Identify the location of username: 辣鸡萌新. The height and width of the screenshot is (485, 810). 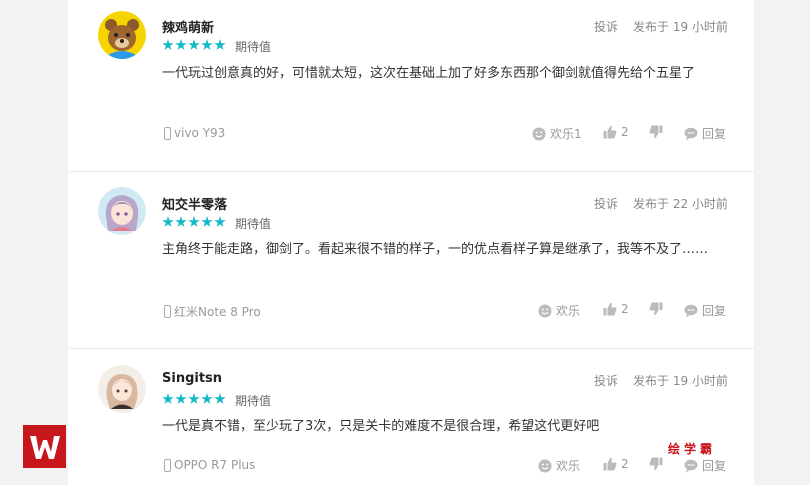
(188, 26).